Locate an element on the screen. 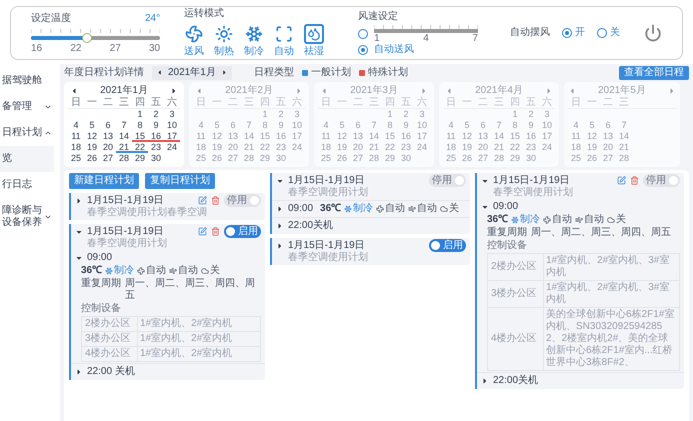  sidebar-item: 日程计划 is located at coordinates (27, 133).